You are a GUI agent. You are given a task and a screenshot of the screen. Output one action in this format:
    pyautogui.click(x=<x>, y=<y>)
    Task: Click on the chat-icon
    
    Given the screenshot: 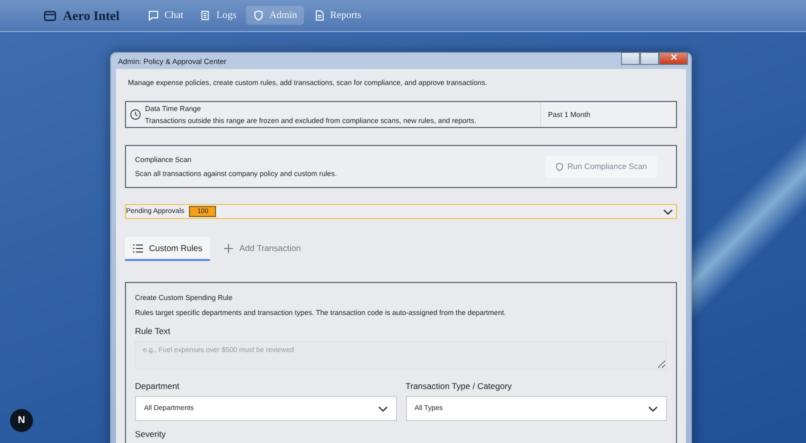 What is the action you would take?
    pyautogui.click(x=154, y=15)
    